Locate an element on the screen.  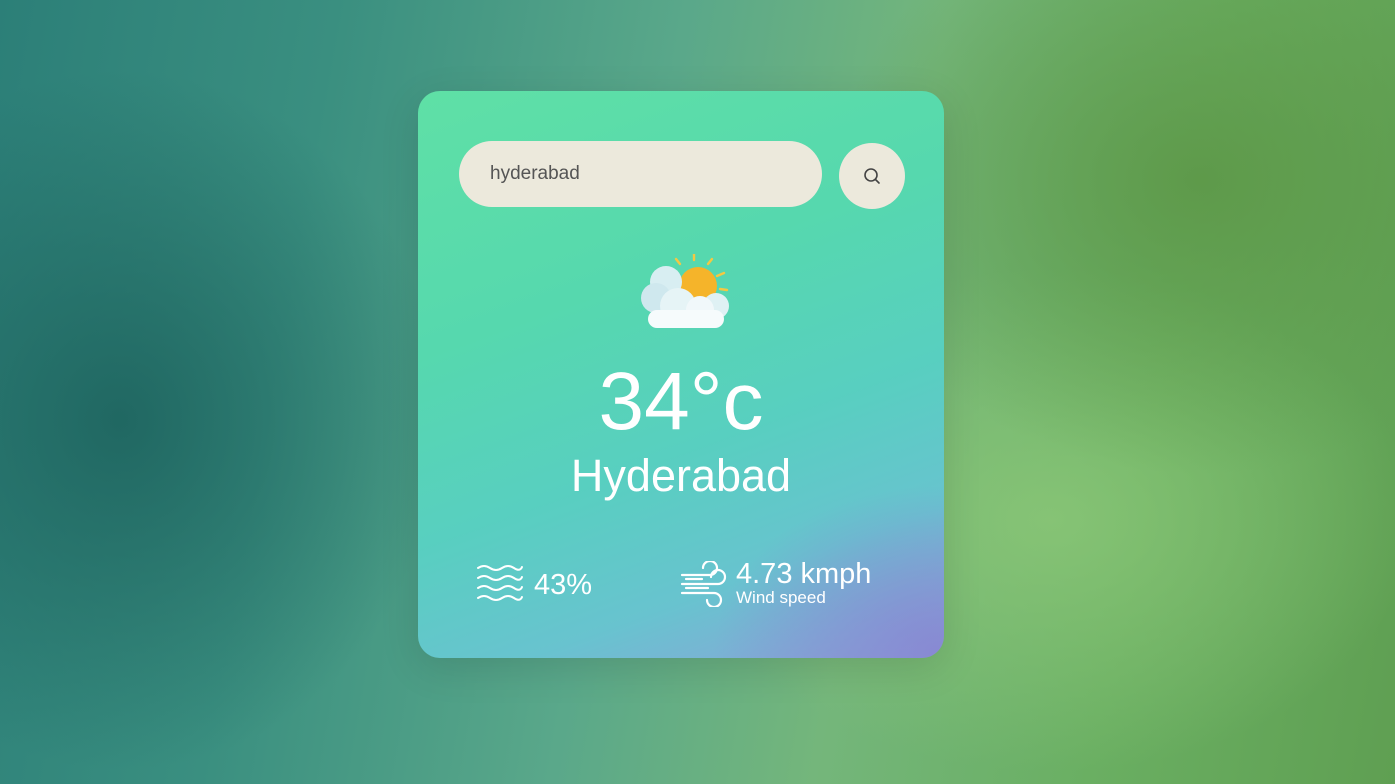
wind-block: 4.73 kmph Wind speed is located at coordinates (775, 583).